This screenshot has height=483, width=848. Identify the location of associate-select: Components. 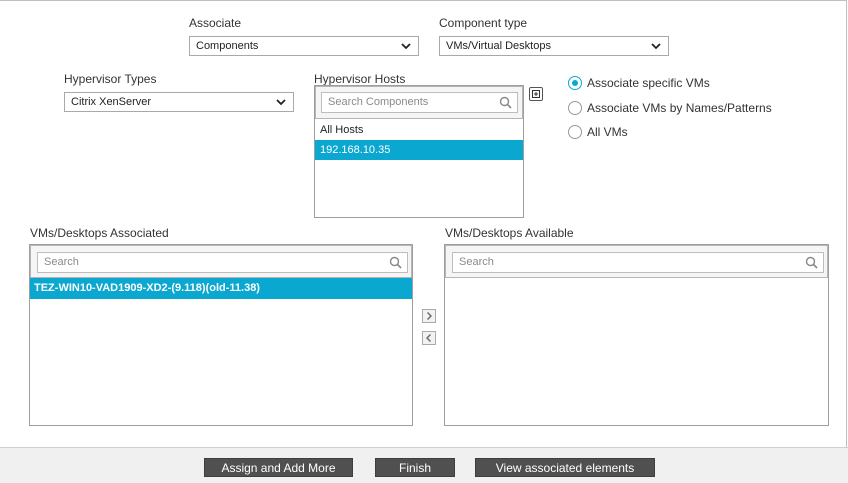
(304, 46).